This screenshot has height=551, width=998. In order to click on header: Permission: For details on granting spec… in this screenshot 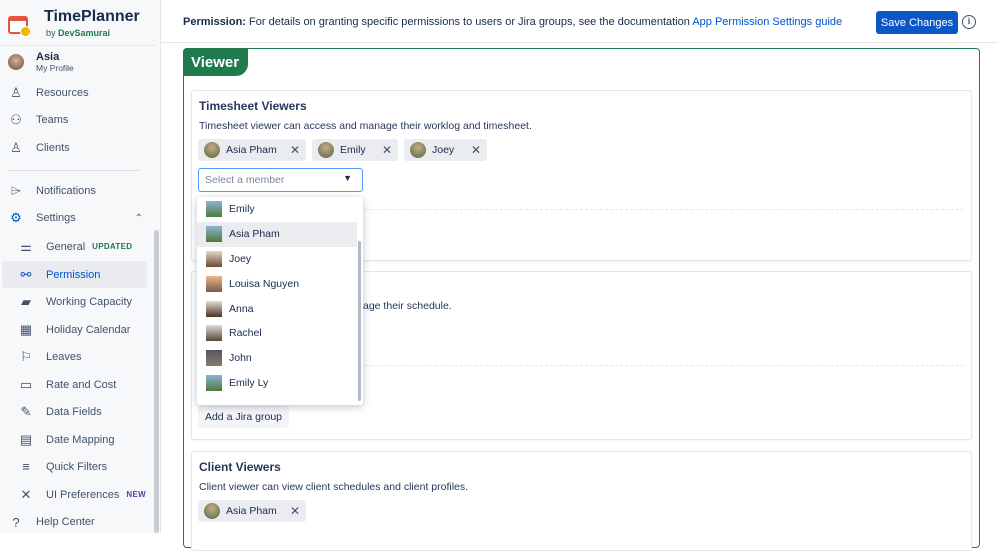, I will do `click(579, 21)`.